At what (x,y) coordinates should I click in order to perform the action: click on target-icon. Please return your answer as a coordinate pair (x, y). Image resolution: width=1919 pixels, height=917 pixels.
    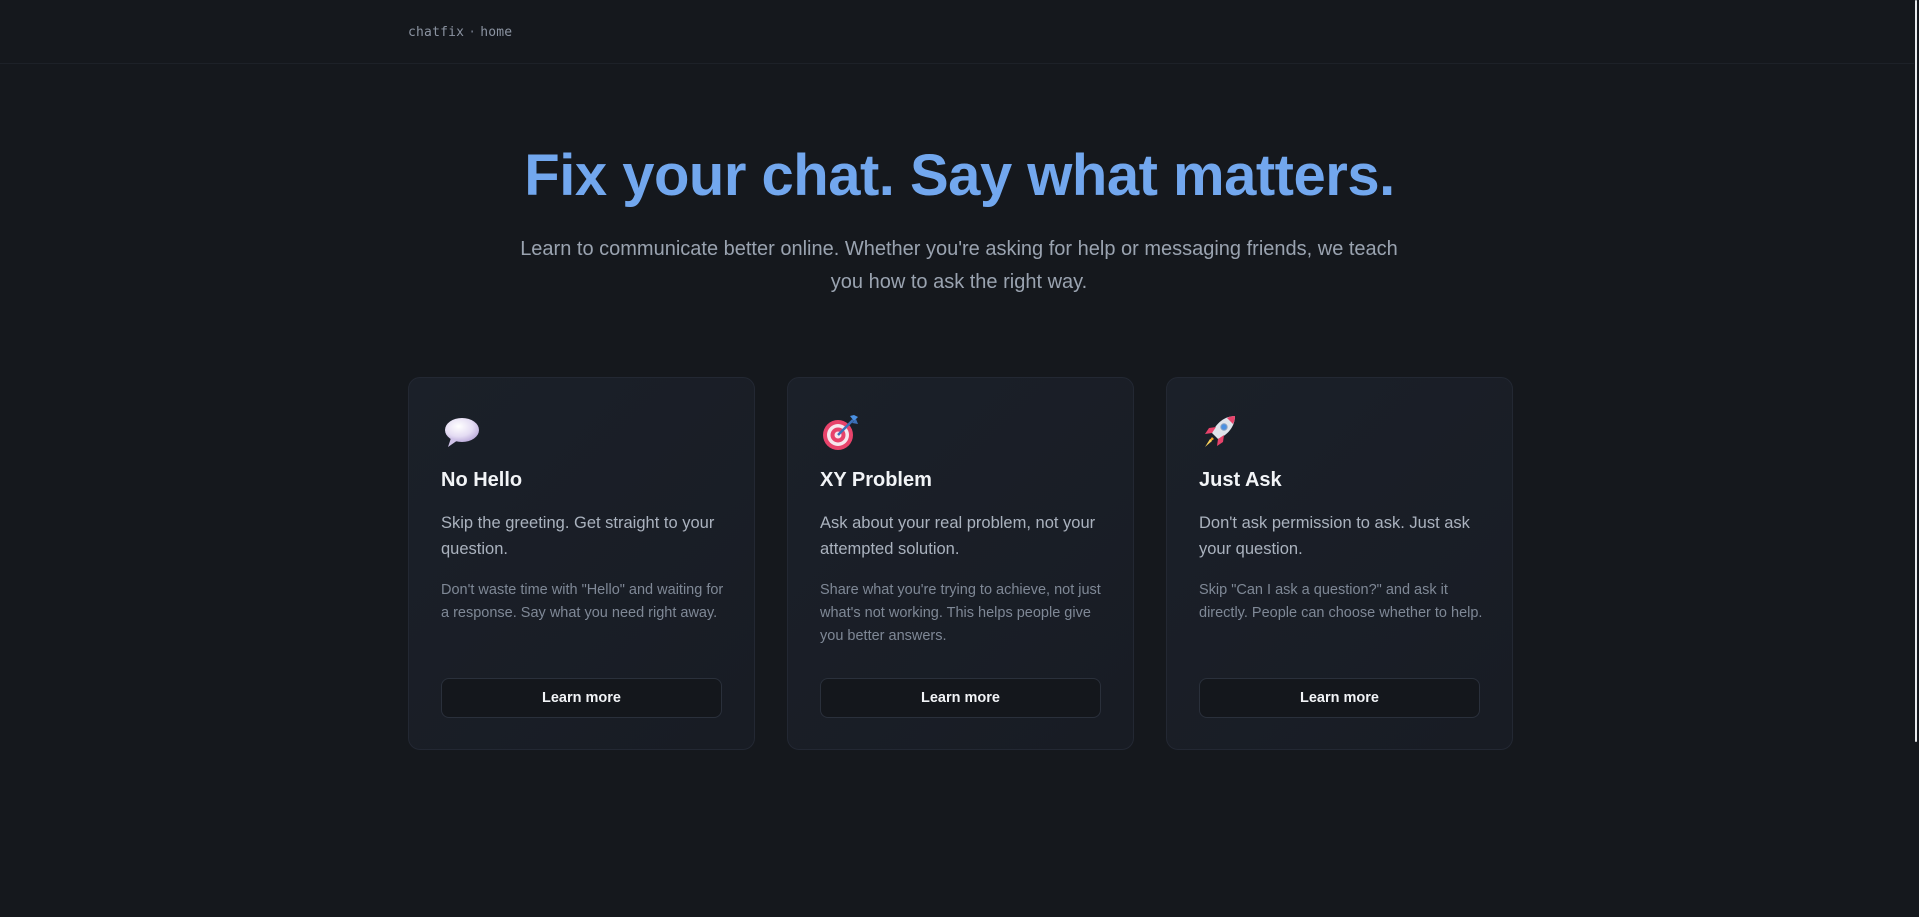
    Looking at the image, I should click on (840, 432).